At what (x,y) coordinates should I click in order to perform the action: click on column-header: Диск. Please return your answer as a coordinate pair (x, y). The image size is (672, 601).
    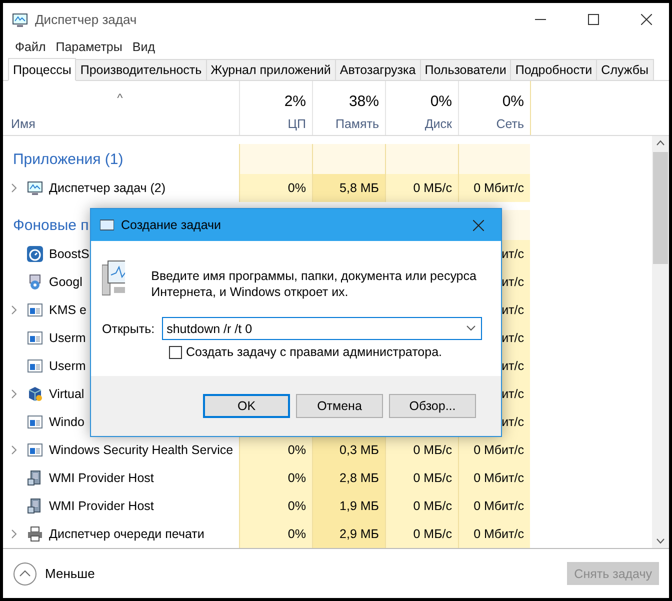
    Looking at the image, I should click on (438, 124).